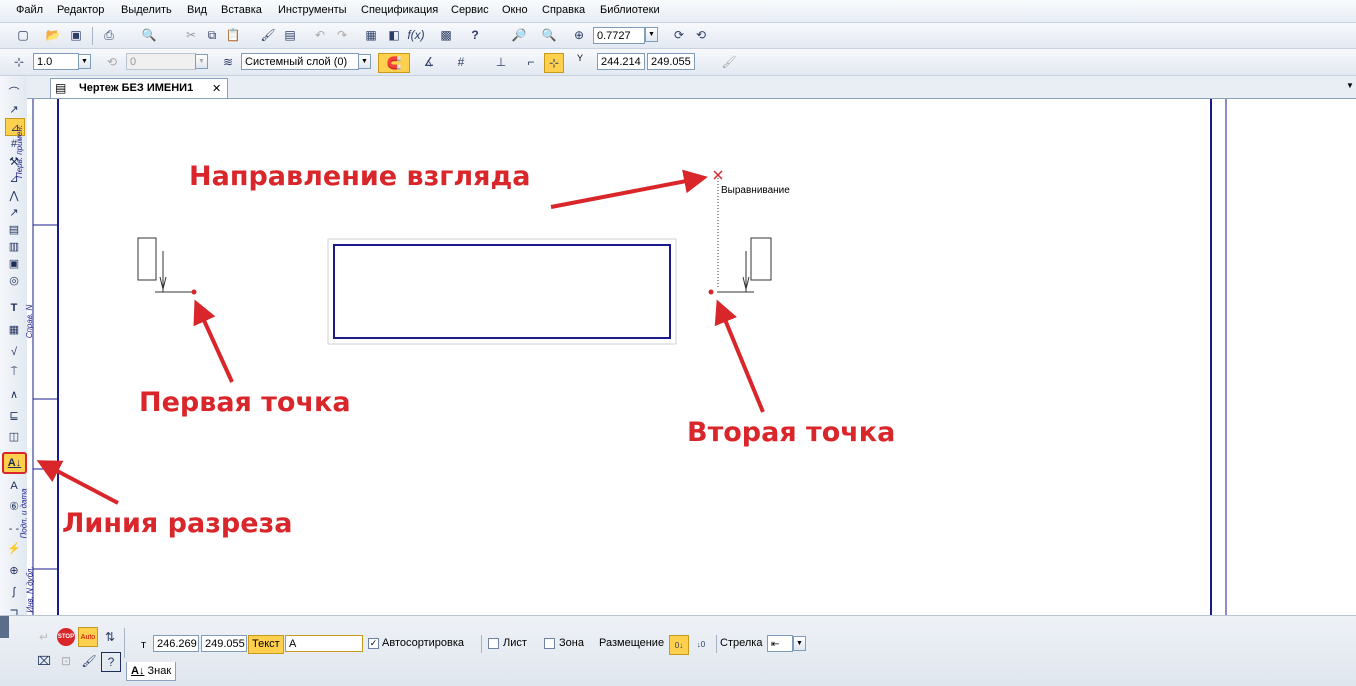  Describe the element at coordinates (23, 35) in the screenshot. I see `new-document-icon: ▢` at that location.